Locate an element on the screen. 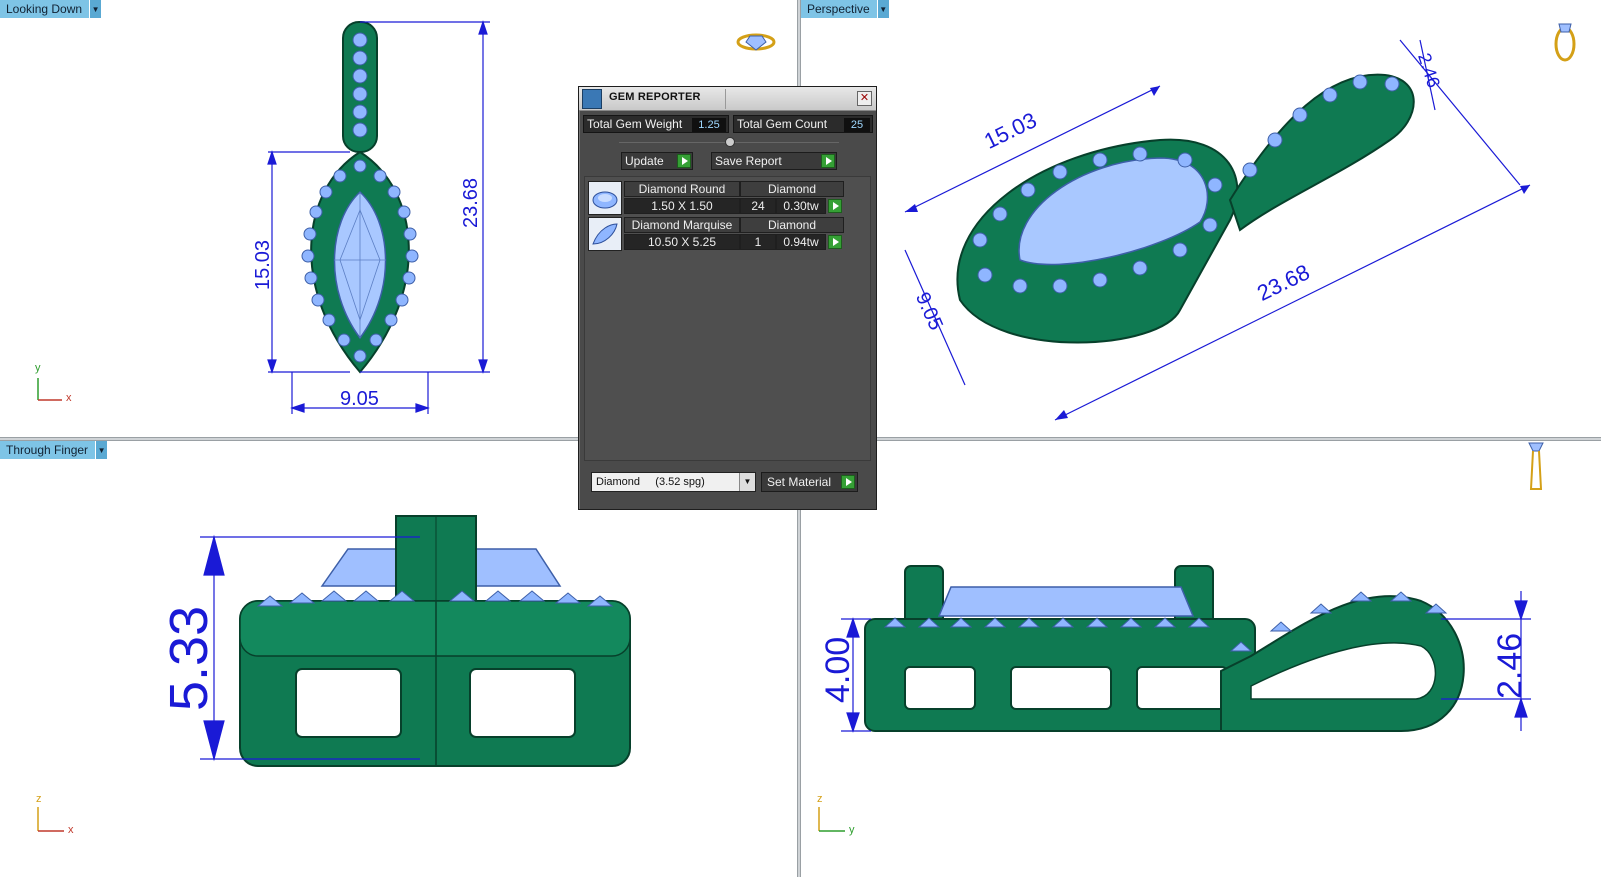 The image size is (1601, 877). ring-top-icon is located at coordinates (756, 42).